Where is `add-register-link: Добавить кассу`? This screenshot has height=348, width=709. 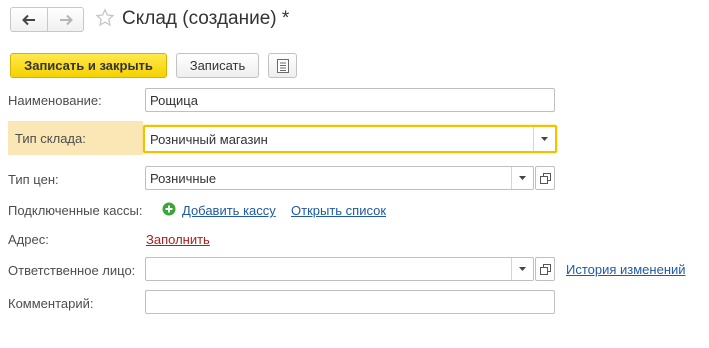 add-register-link: Добавить кассу is located at coordinates (229, 210).